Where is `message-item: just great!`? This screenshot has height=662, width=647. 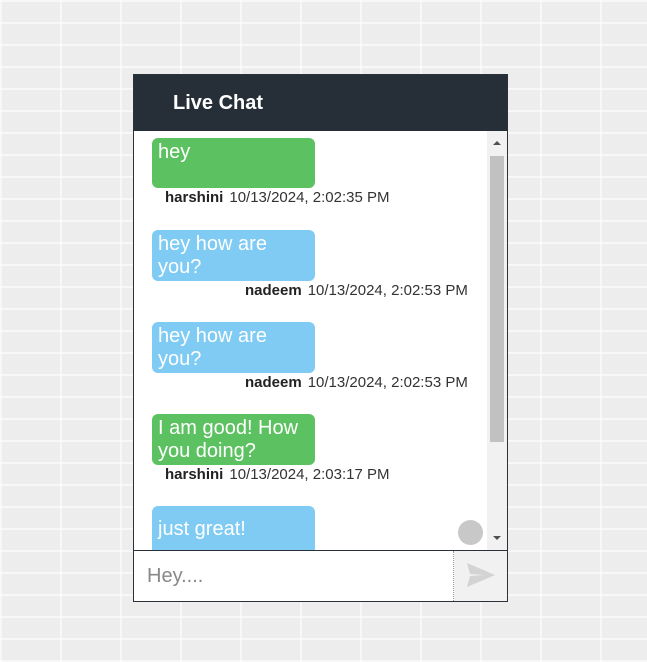 message-item: just great! is located at coordinates (319, 528).